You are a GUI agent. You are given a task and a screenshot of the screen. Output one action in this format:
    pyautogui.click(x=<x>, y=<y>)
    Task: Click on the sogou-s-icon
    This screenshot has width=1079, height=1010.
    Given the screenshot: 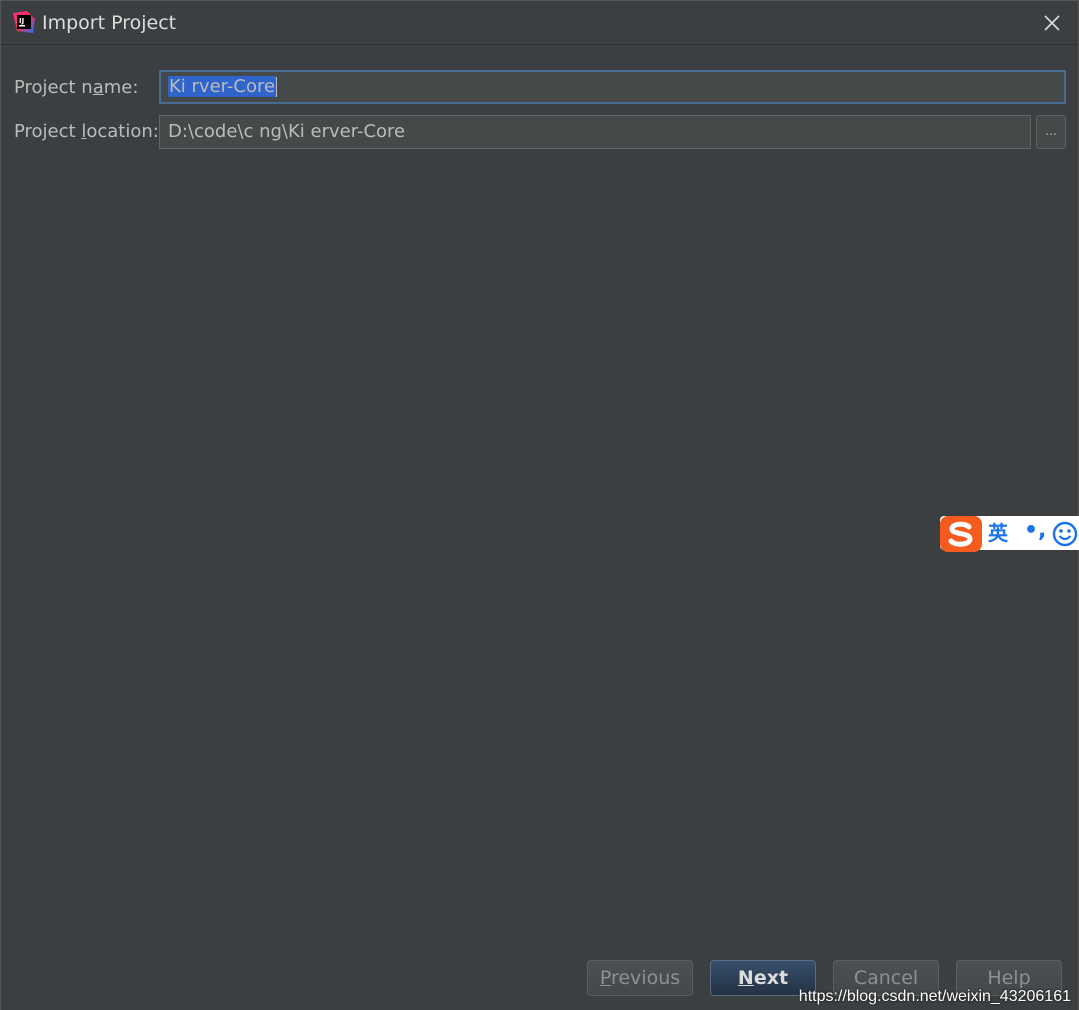 What is the action you would take?
    pyautogui.click(x=961, y=534)
    